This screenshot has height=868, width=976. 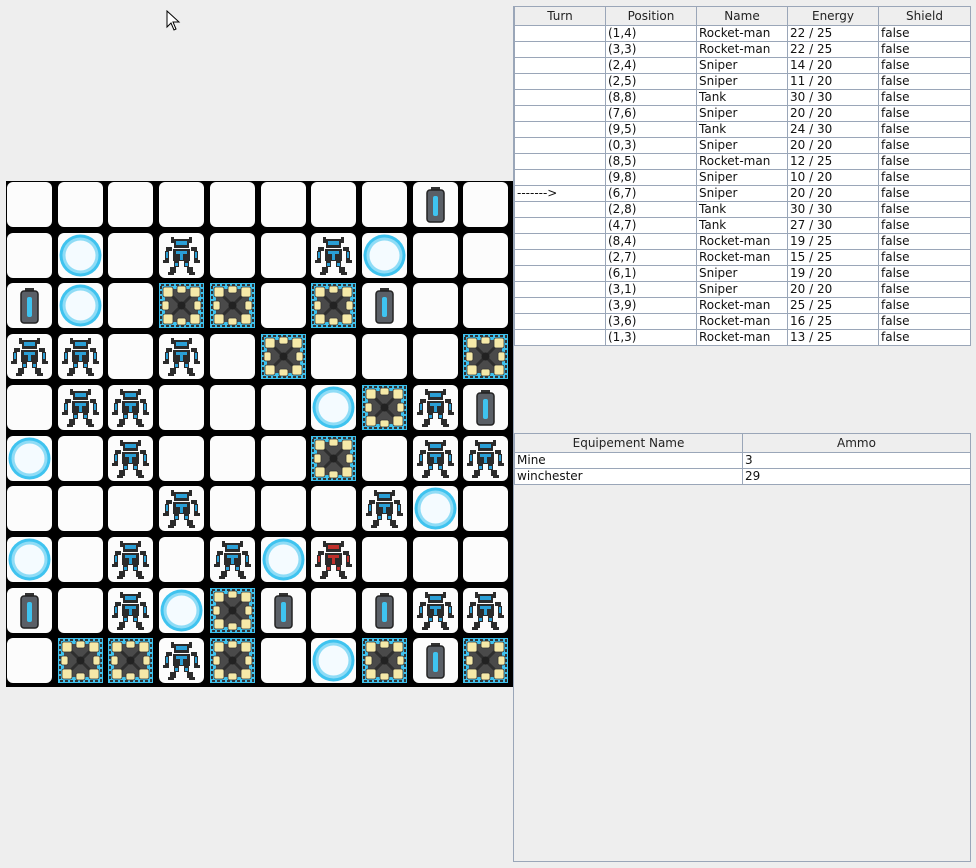 I want to click on header-equipment-name: Equipement Name, so click(x=628, y=443).